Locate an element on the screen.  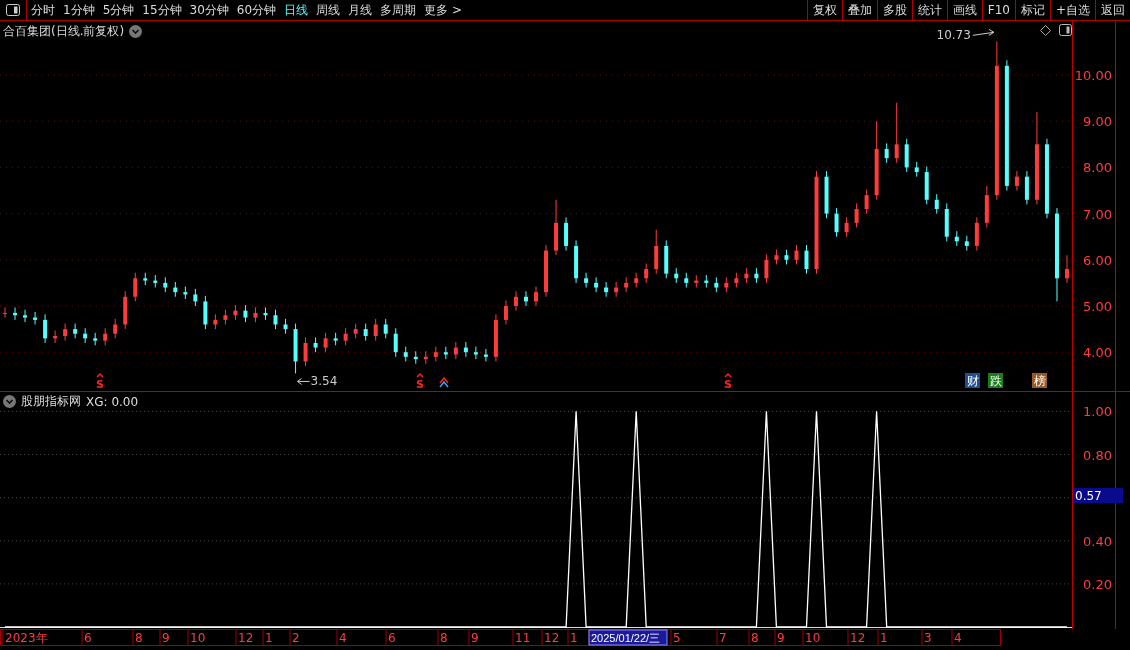
low-price-label: 3.54 is located at coordinates (324, 381).